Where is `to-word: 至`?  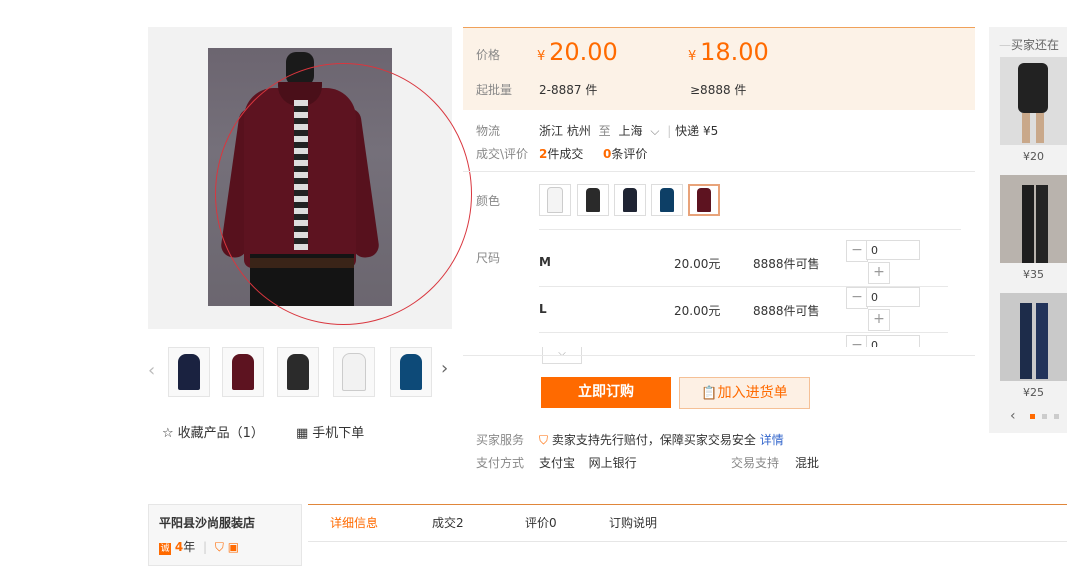 to-word: 至 is located at coordinates (604, 131).